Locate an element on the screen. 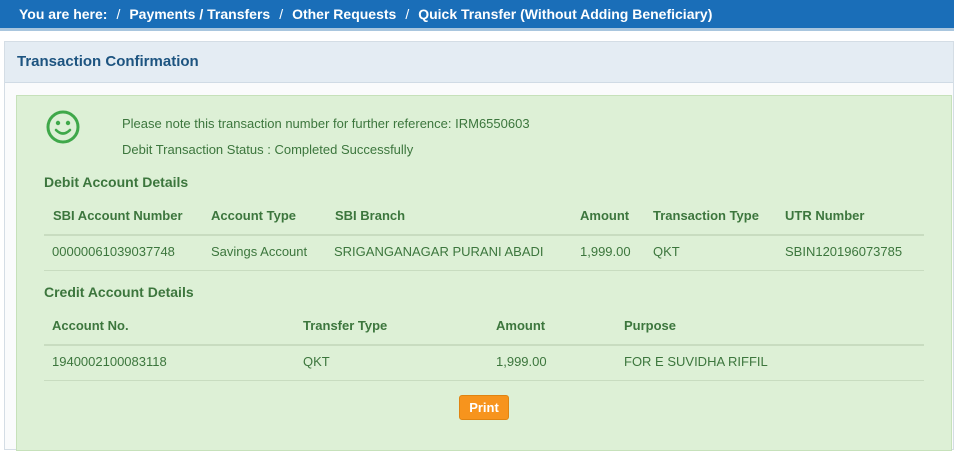 Image resolution: width=954 pixels, height=451 pixels. table-cell: 00000061039037748 is located at coordinates (113, 251).